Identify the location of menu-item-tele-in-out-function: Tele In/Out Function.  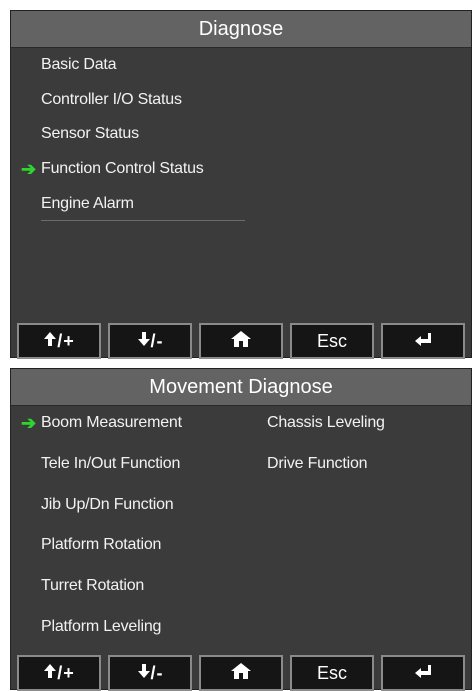
(110, 464).